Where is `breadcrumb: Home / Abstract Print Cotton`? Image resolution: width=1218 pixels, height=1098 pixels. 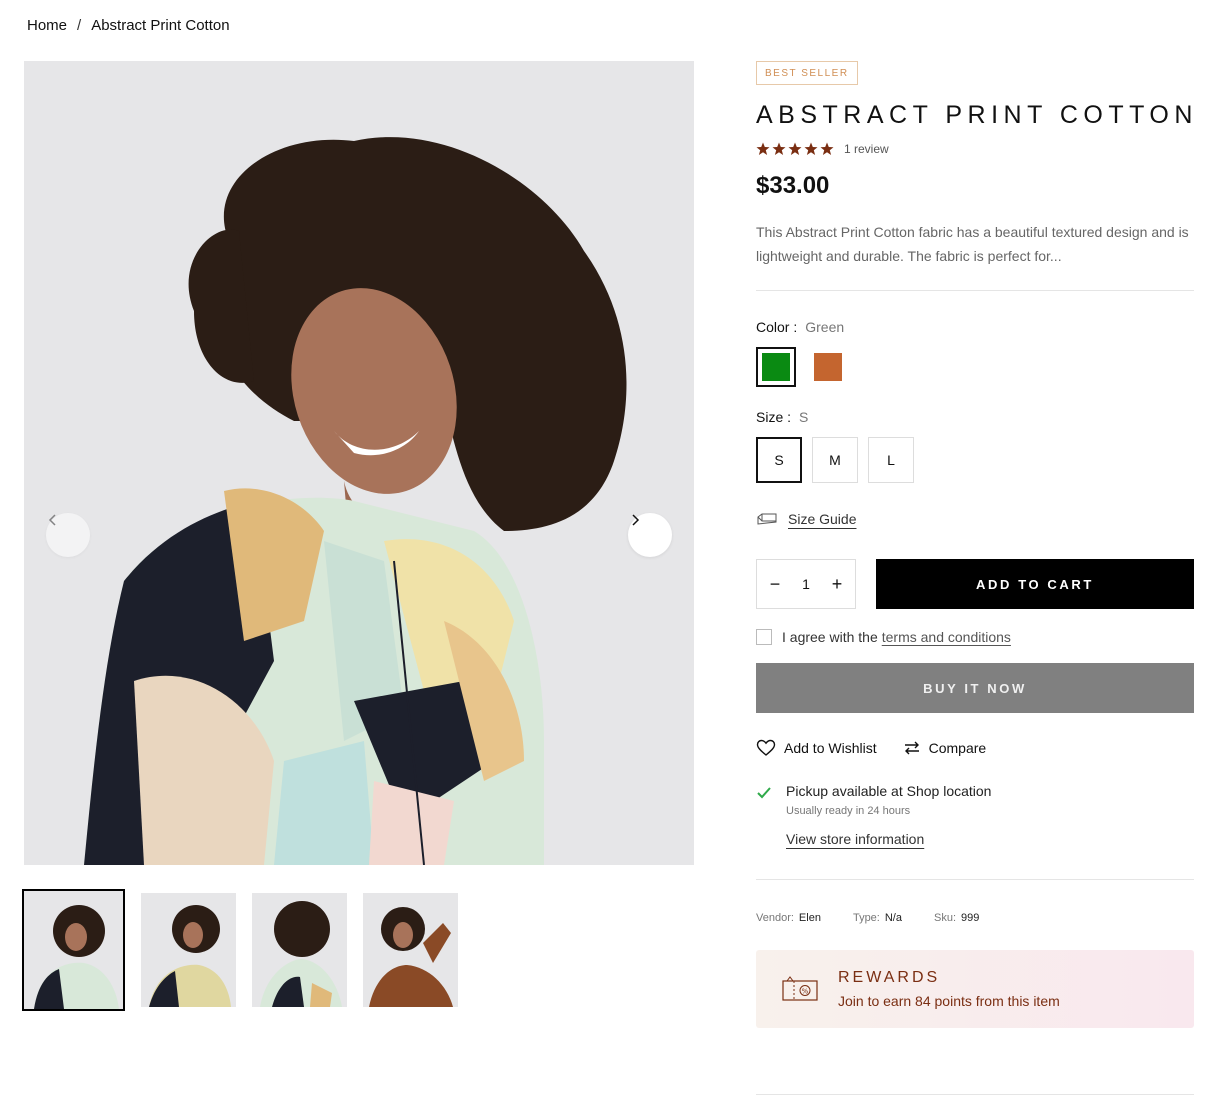
breadcrumb: Home / Abstract Print Cotton is located at coordinates (128, 25).